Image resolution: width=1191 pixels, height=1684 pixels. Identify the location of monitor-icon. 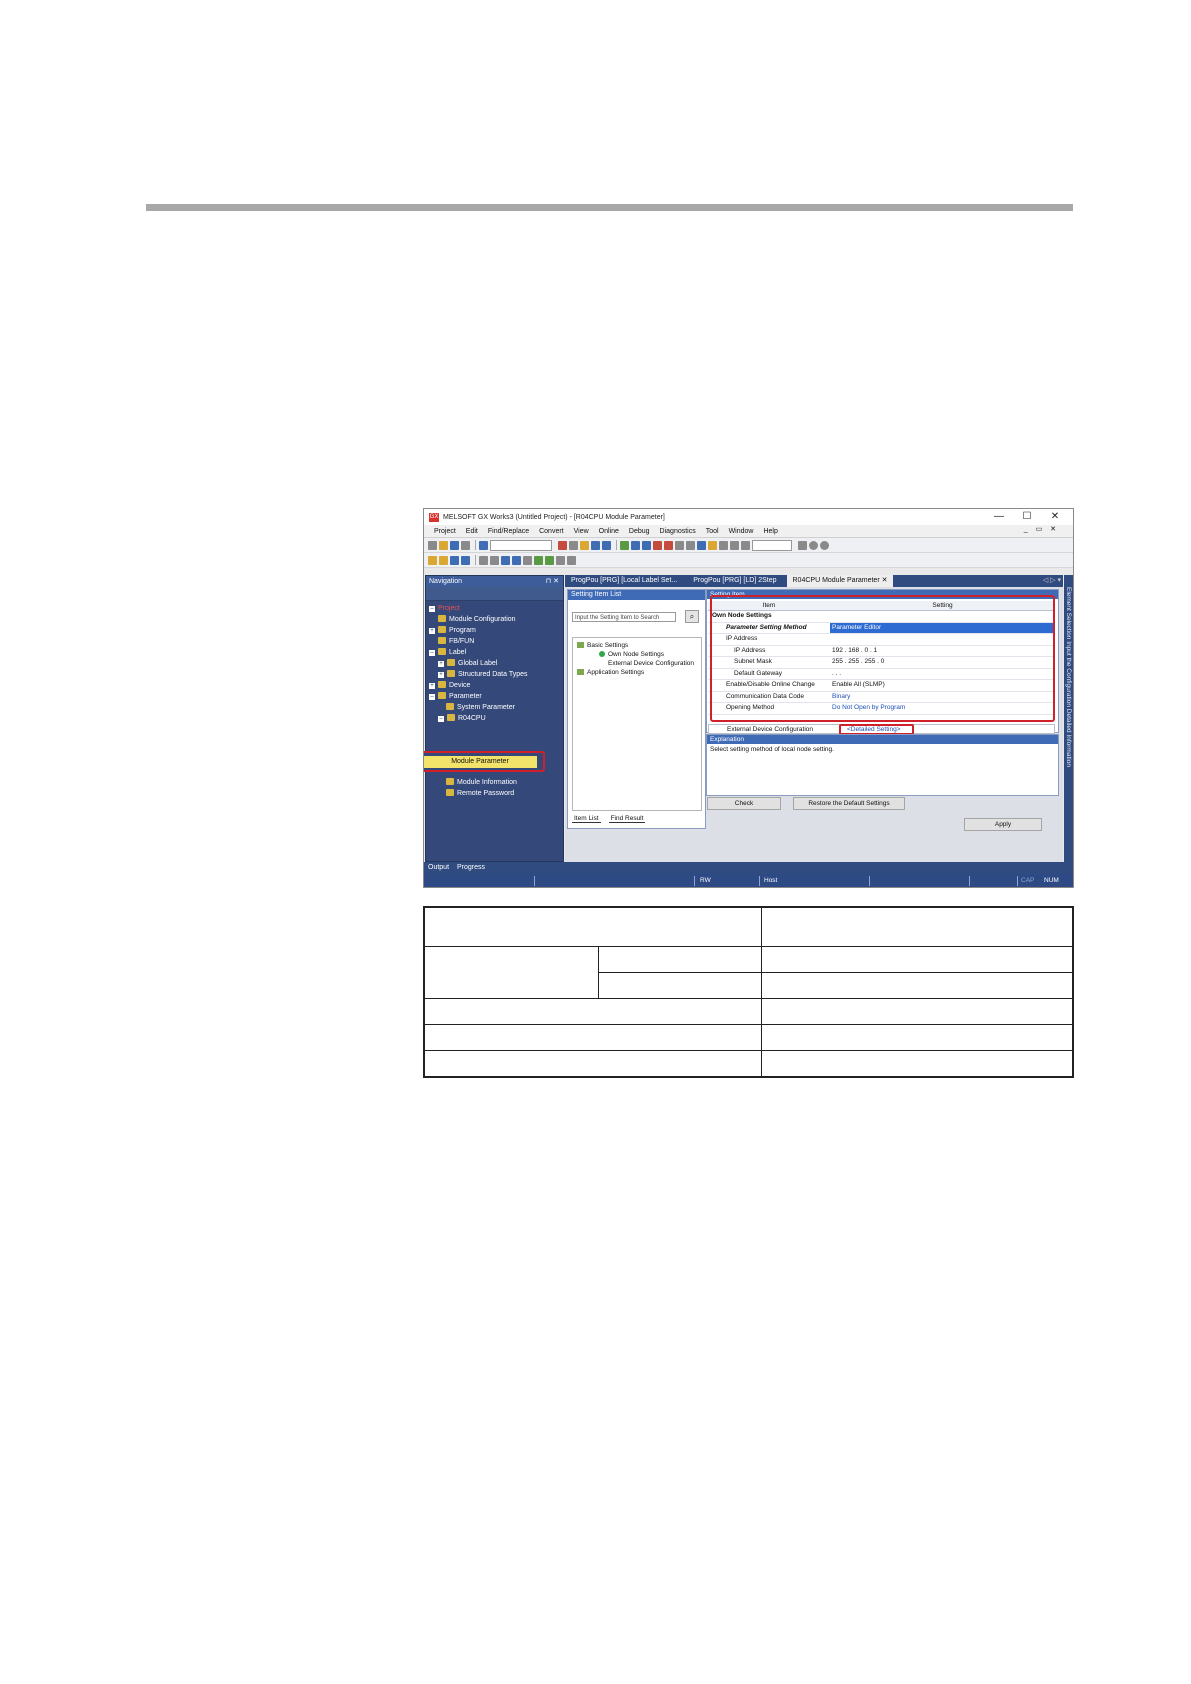
(657, 545).